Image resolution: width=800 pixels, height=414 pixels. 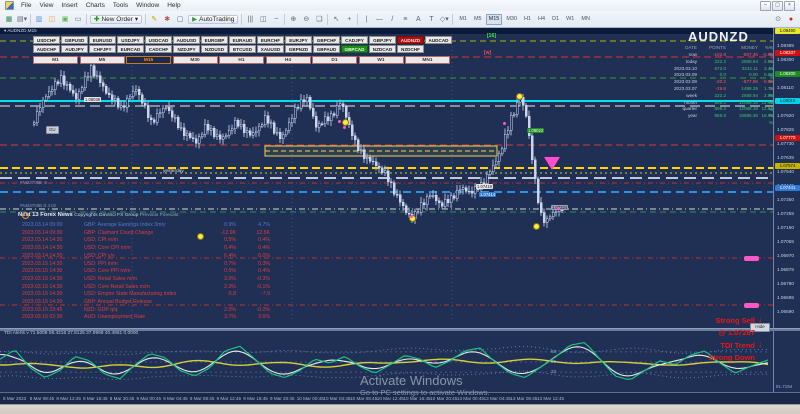 I want to click on zoom-in-icon: ⊕, so click(x=293, y=19).